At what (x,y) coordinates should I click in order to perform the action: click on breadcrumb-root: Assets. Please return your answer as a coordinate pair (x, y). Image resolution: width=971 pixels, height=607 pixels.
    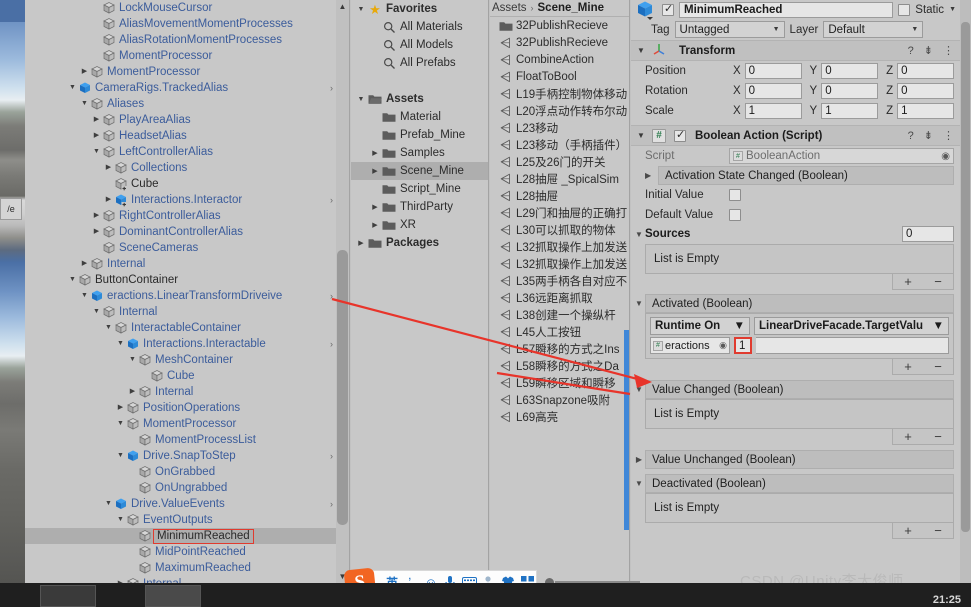
    Looking at the image, I should click on (509, 8).